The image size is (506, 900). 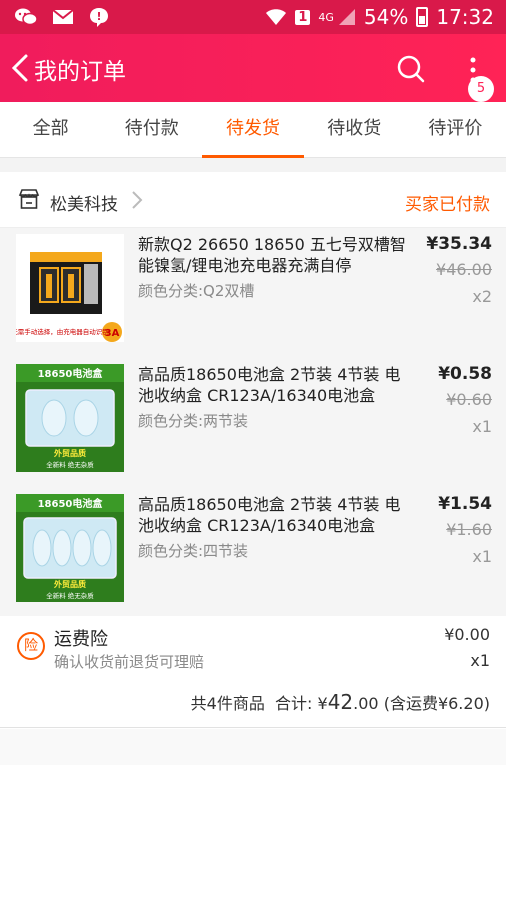 I want to click on bottom-divider, so click(x=253, y=747).